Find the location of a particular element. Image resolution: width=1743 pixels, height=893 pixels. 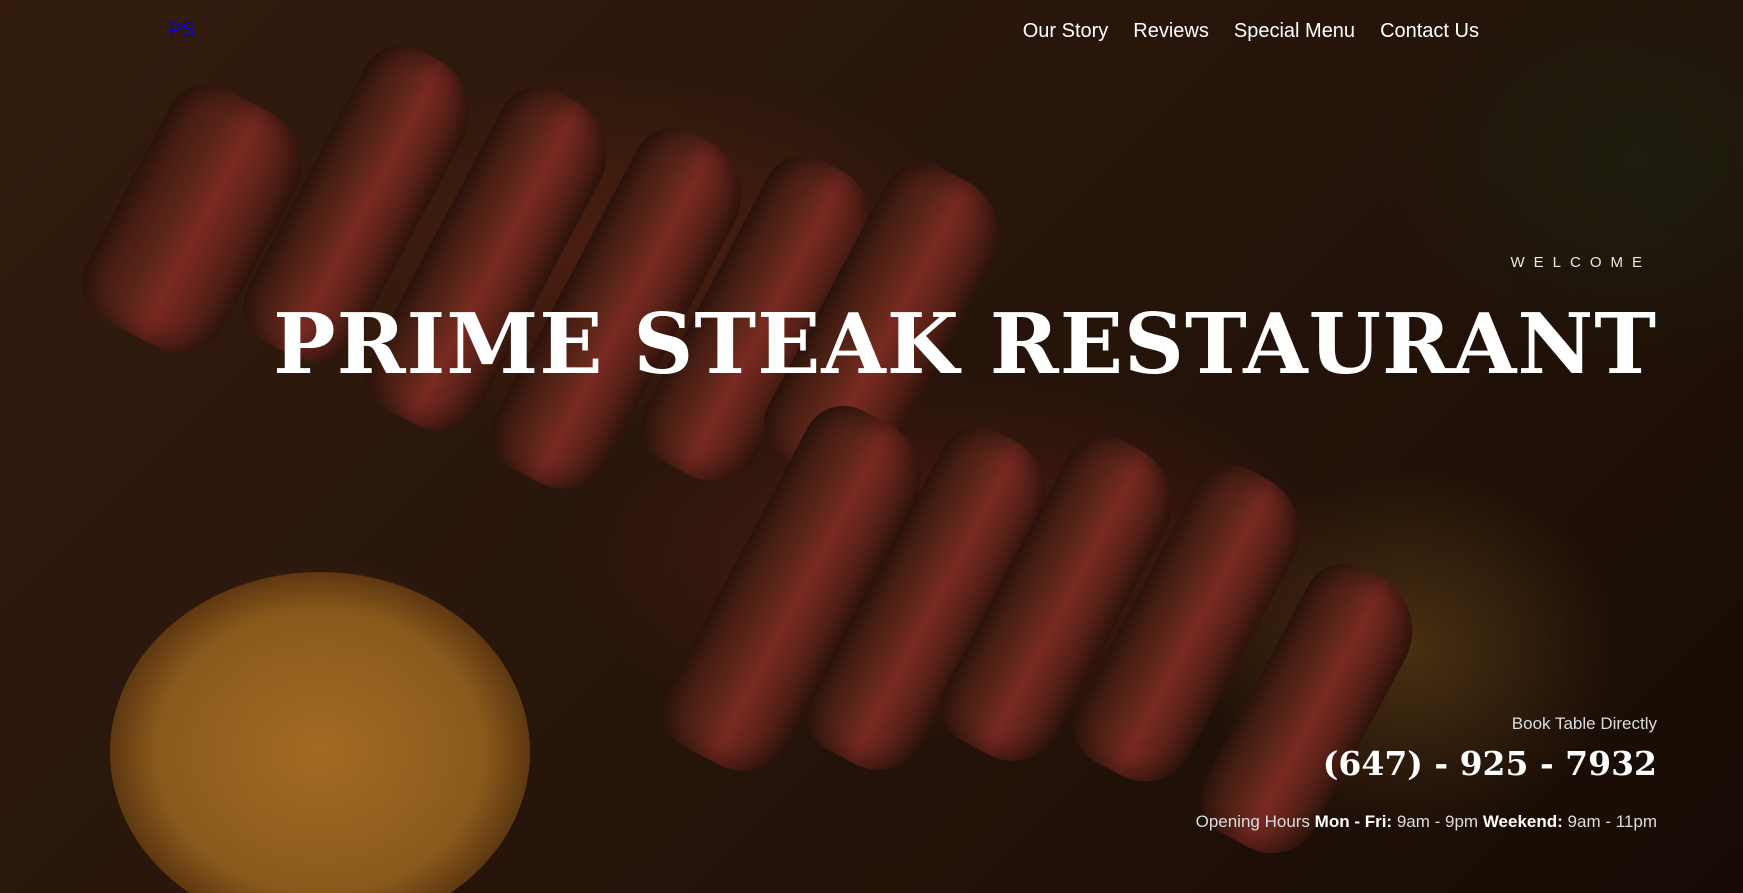

sauce-bowl-image is located at coordinates (320, 732).